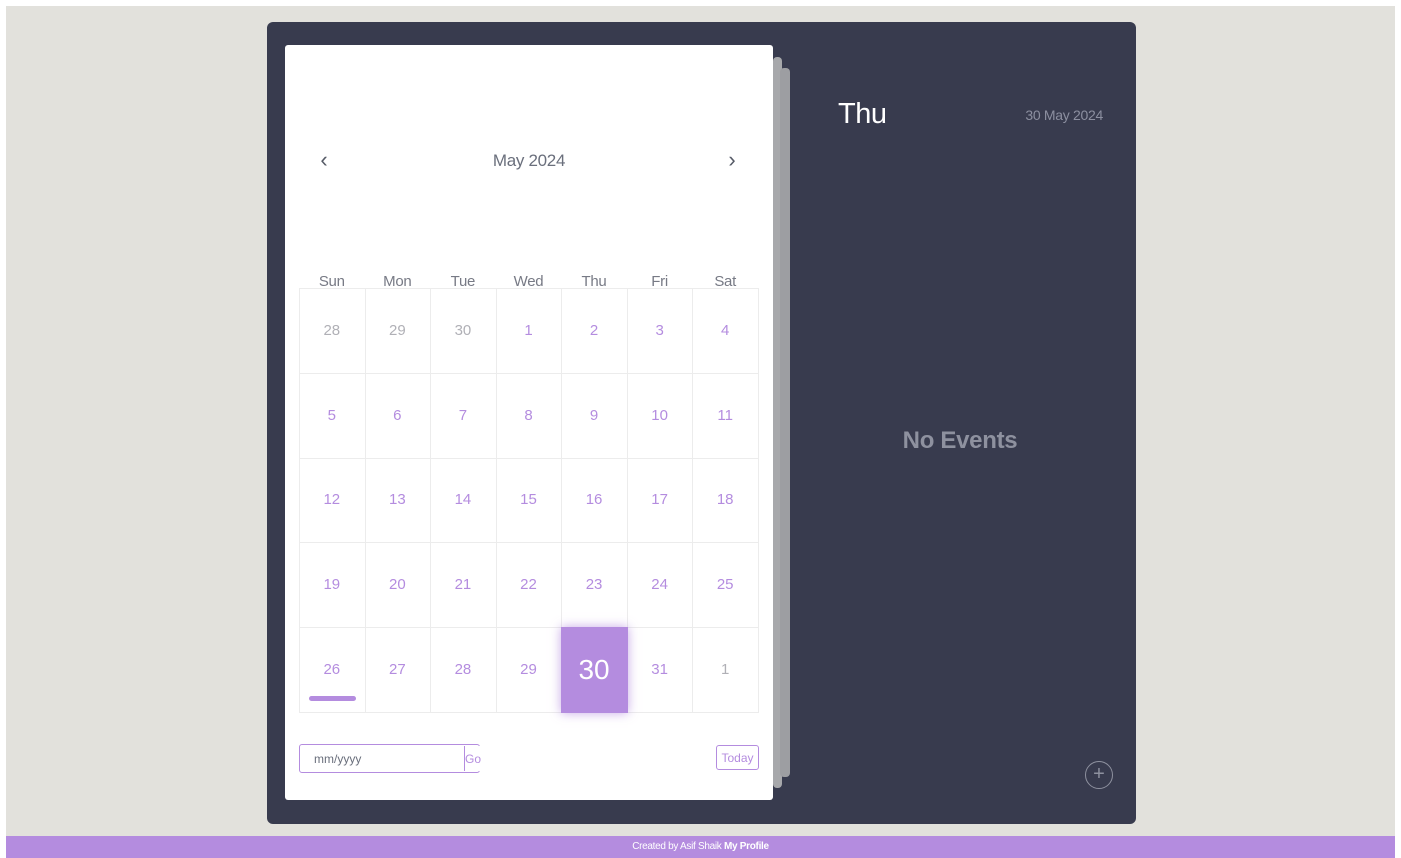  I want to click on events-full-date: 30 May 2024, so click(1064, 115).